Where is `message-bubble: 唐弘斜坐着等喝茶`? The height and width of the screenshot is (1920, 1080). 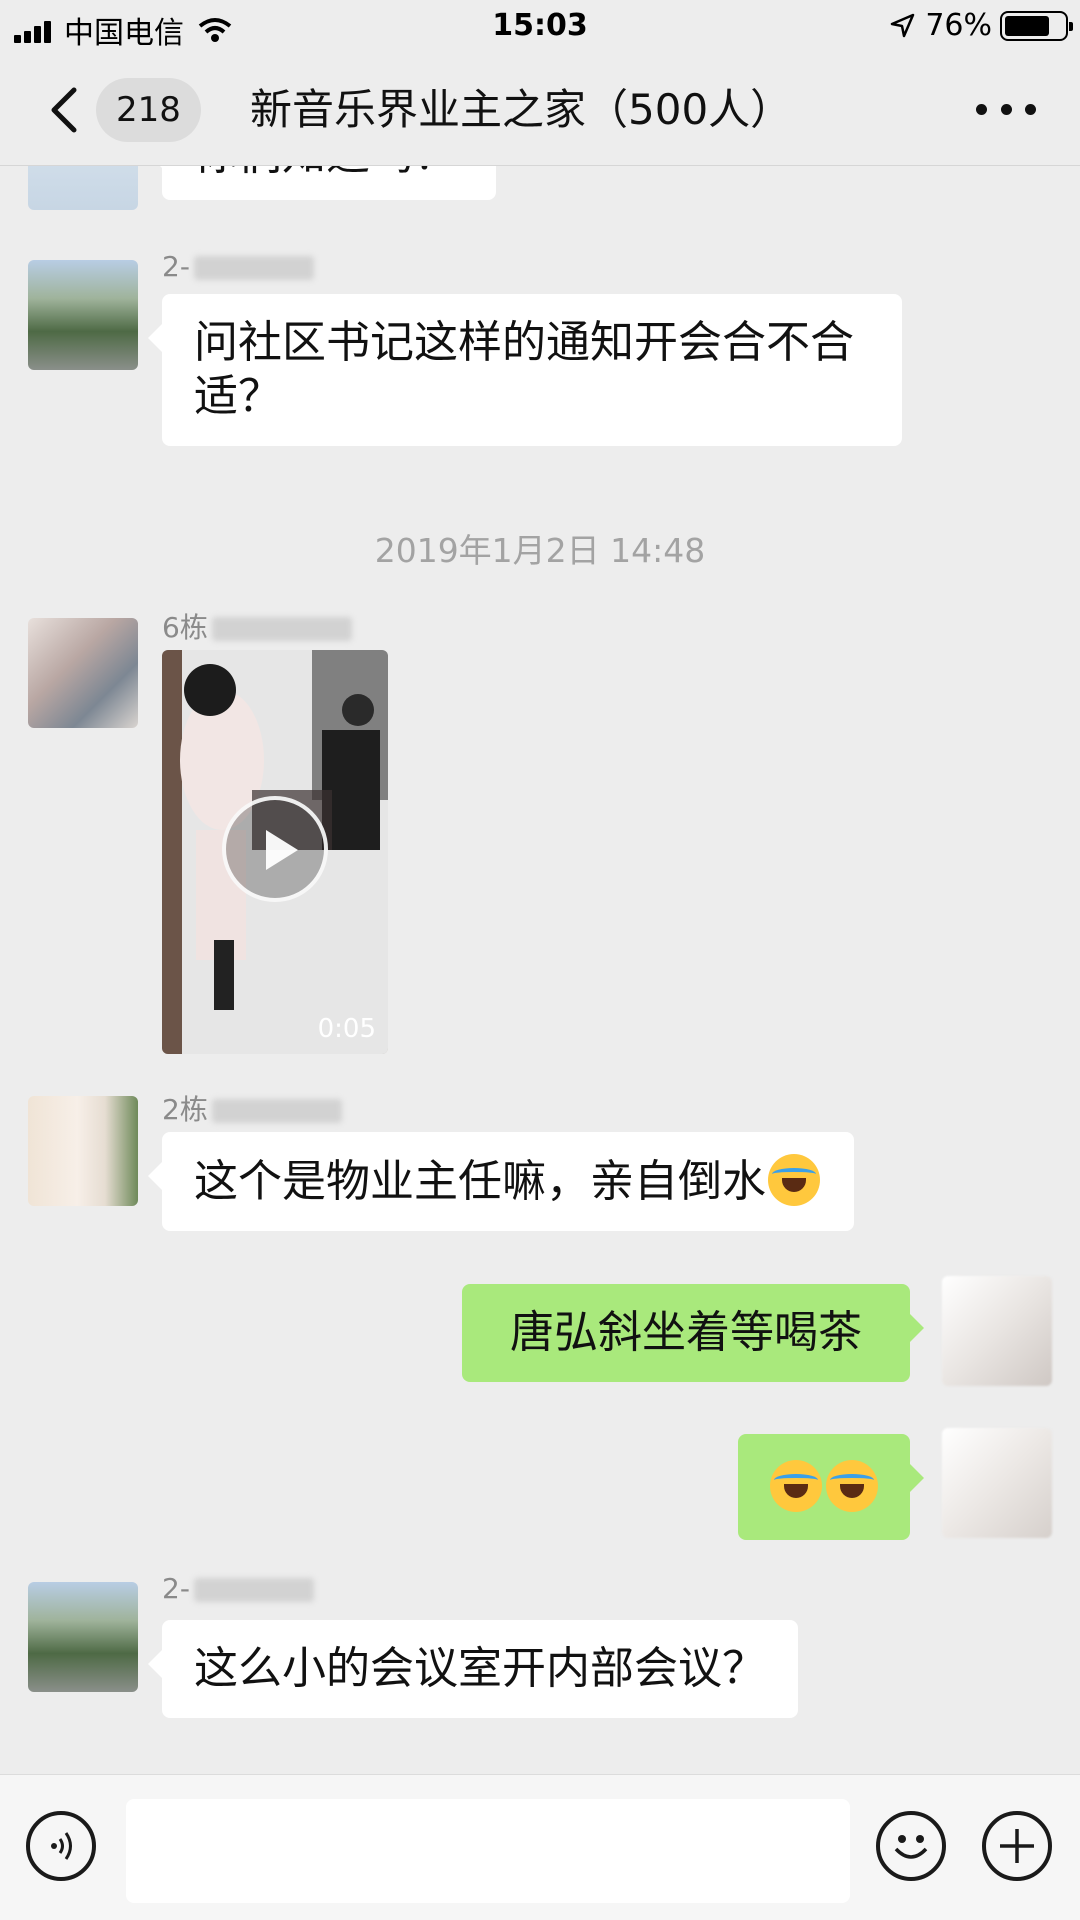 message-bubble: 唐弘斜坐着等喝茶 is located at coordinates (693, 1333).